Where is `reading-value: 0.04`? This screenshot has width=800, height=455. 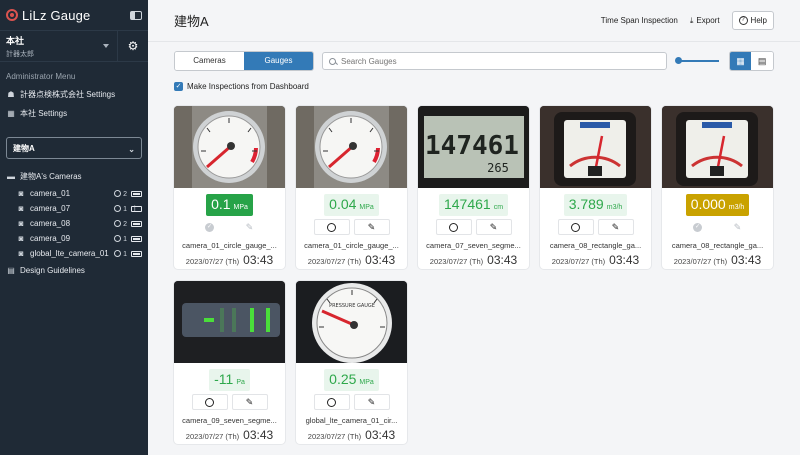 reading-value: 0.04 is located at coordinates (343, 204).